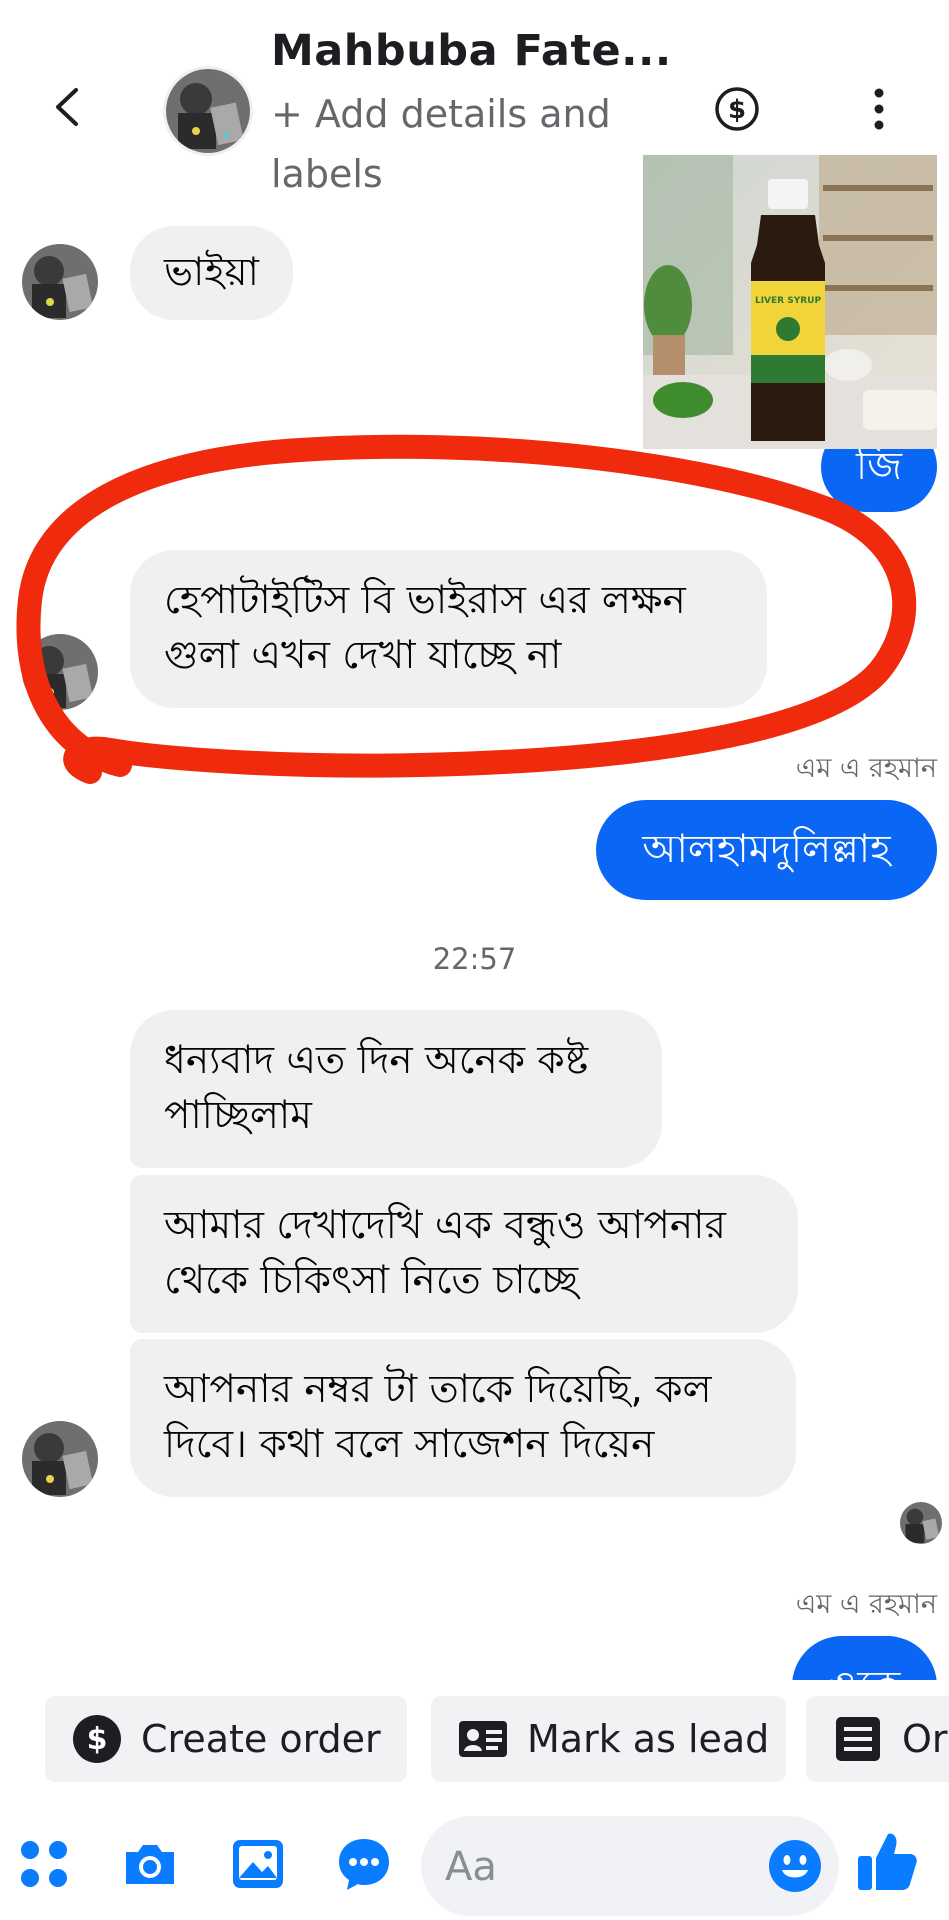 This screenshot has width=949, height=1920. Describe the element at coordinates (648, 1739) in the screenshot. I see `mark-as-lead-label: Mark as lead` at that location.